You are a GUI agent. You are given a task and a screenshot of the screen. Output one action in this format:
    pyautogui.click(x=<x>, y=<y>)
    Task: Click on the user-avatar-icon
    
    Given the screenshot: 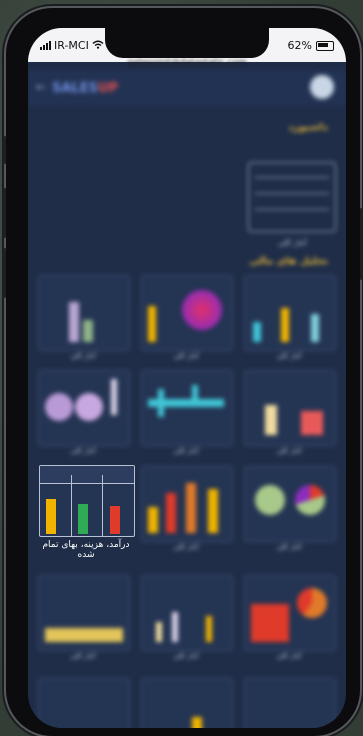 What is the action you would take?
    pyautogui.click(x=322, y=87)
    